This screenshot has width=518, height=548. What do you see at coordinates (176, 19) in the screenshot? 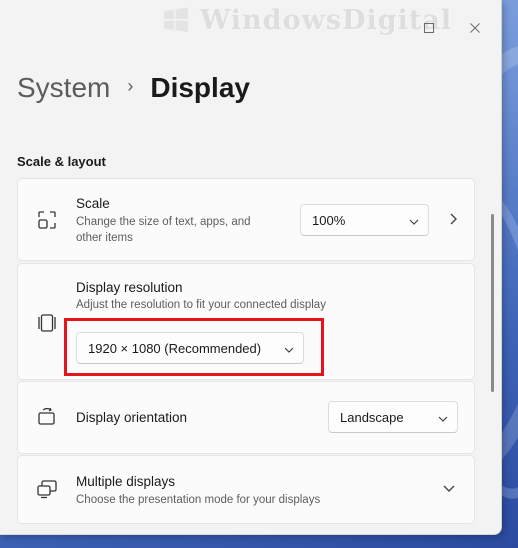
I see `windows-logo-icon` at bounding box center [176, 19].